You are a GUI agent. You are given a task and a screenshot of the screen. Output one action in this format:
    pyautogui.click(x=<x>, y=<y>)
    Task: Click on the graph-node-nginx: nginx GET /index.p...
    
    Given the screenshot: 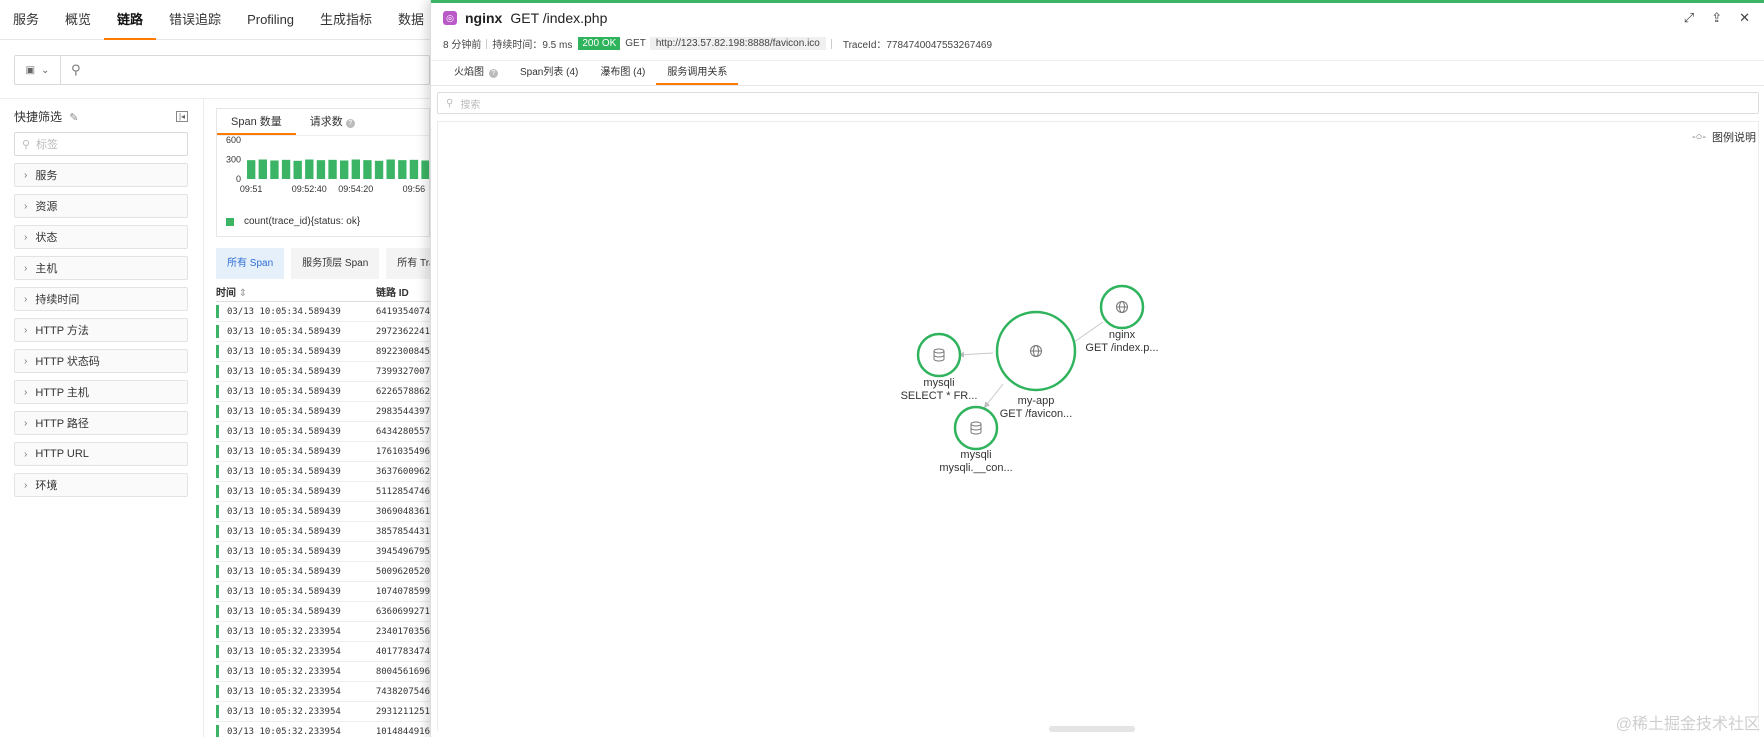 What is the action you would take?
    pyautogui.click(x=1122, y=319)
    